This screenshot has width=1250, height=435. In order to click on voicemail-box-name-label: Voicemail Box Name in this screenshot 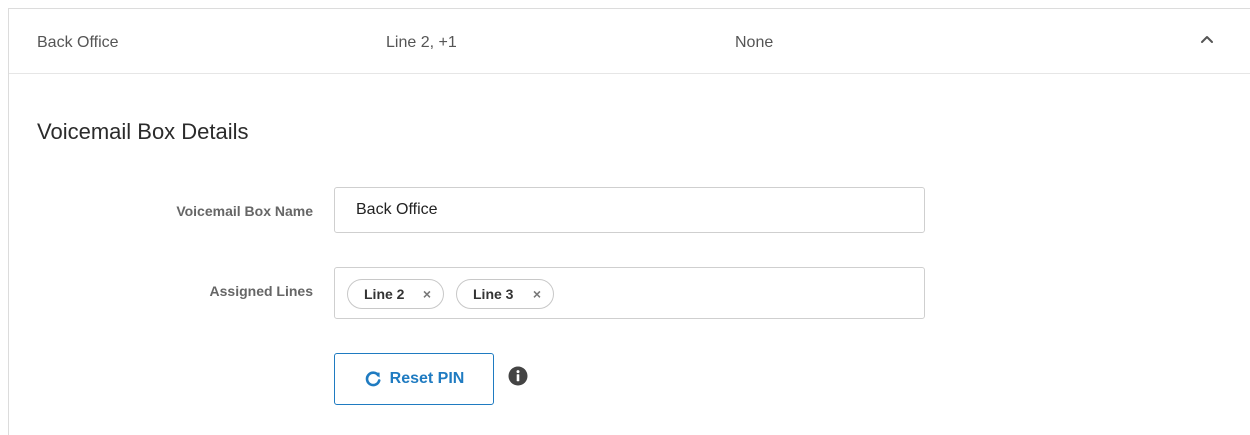, I will do `click(244, 211)`.